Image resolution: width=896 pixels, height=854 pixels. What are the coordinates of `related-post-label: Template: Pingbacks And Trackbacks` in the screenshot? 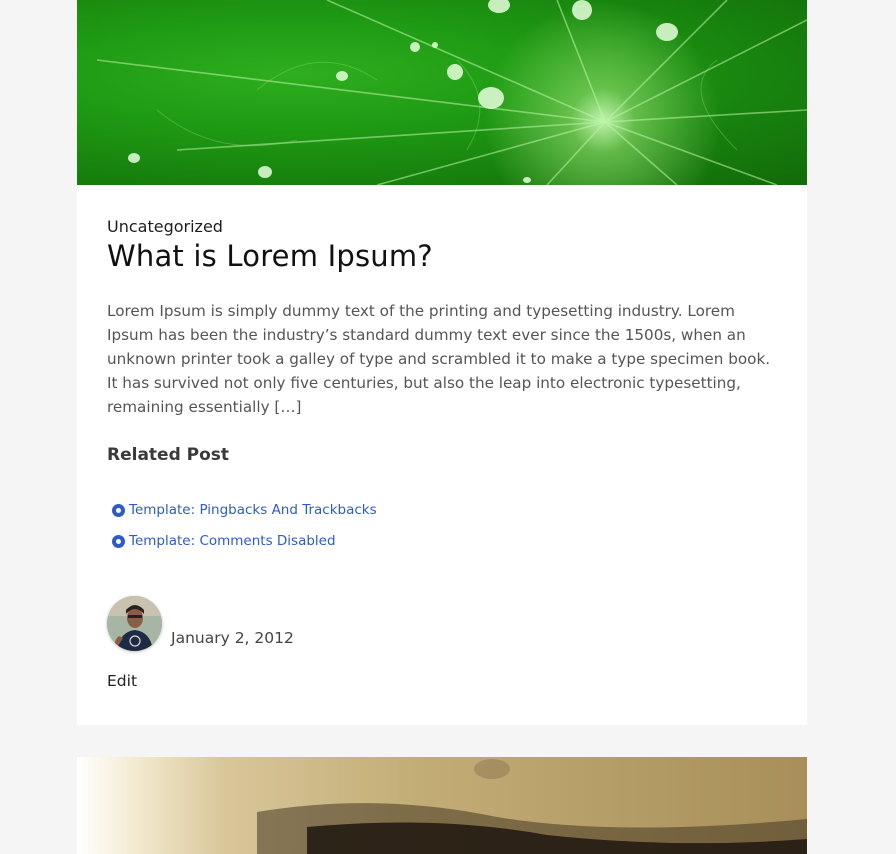 It's located at (253, 509).